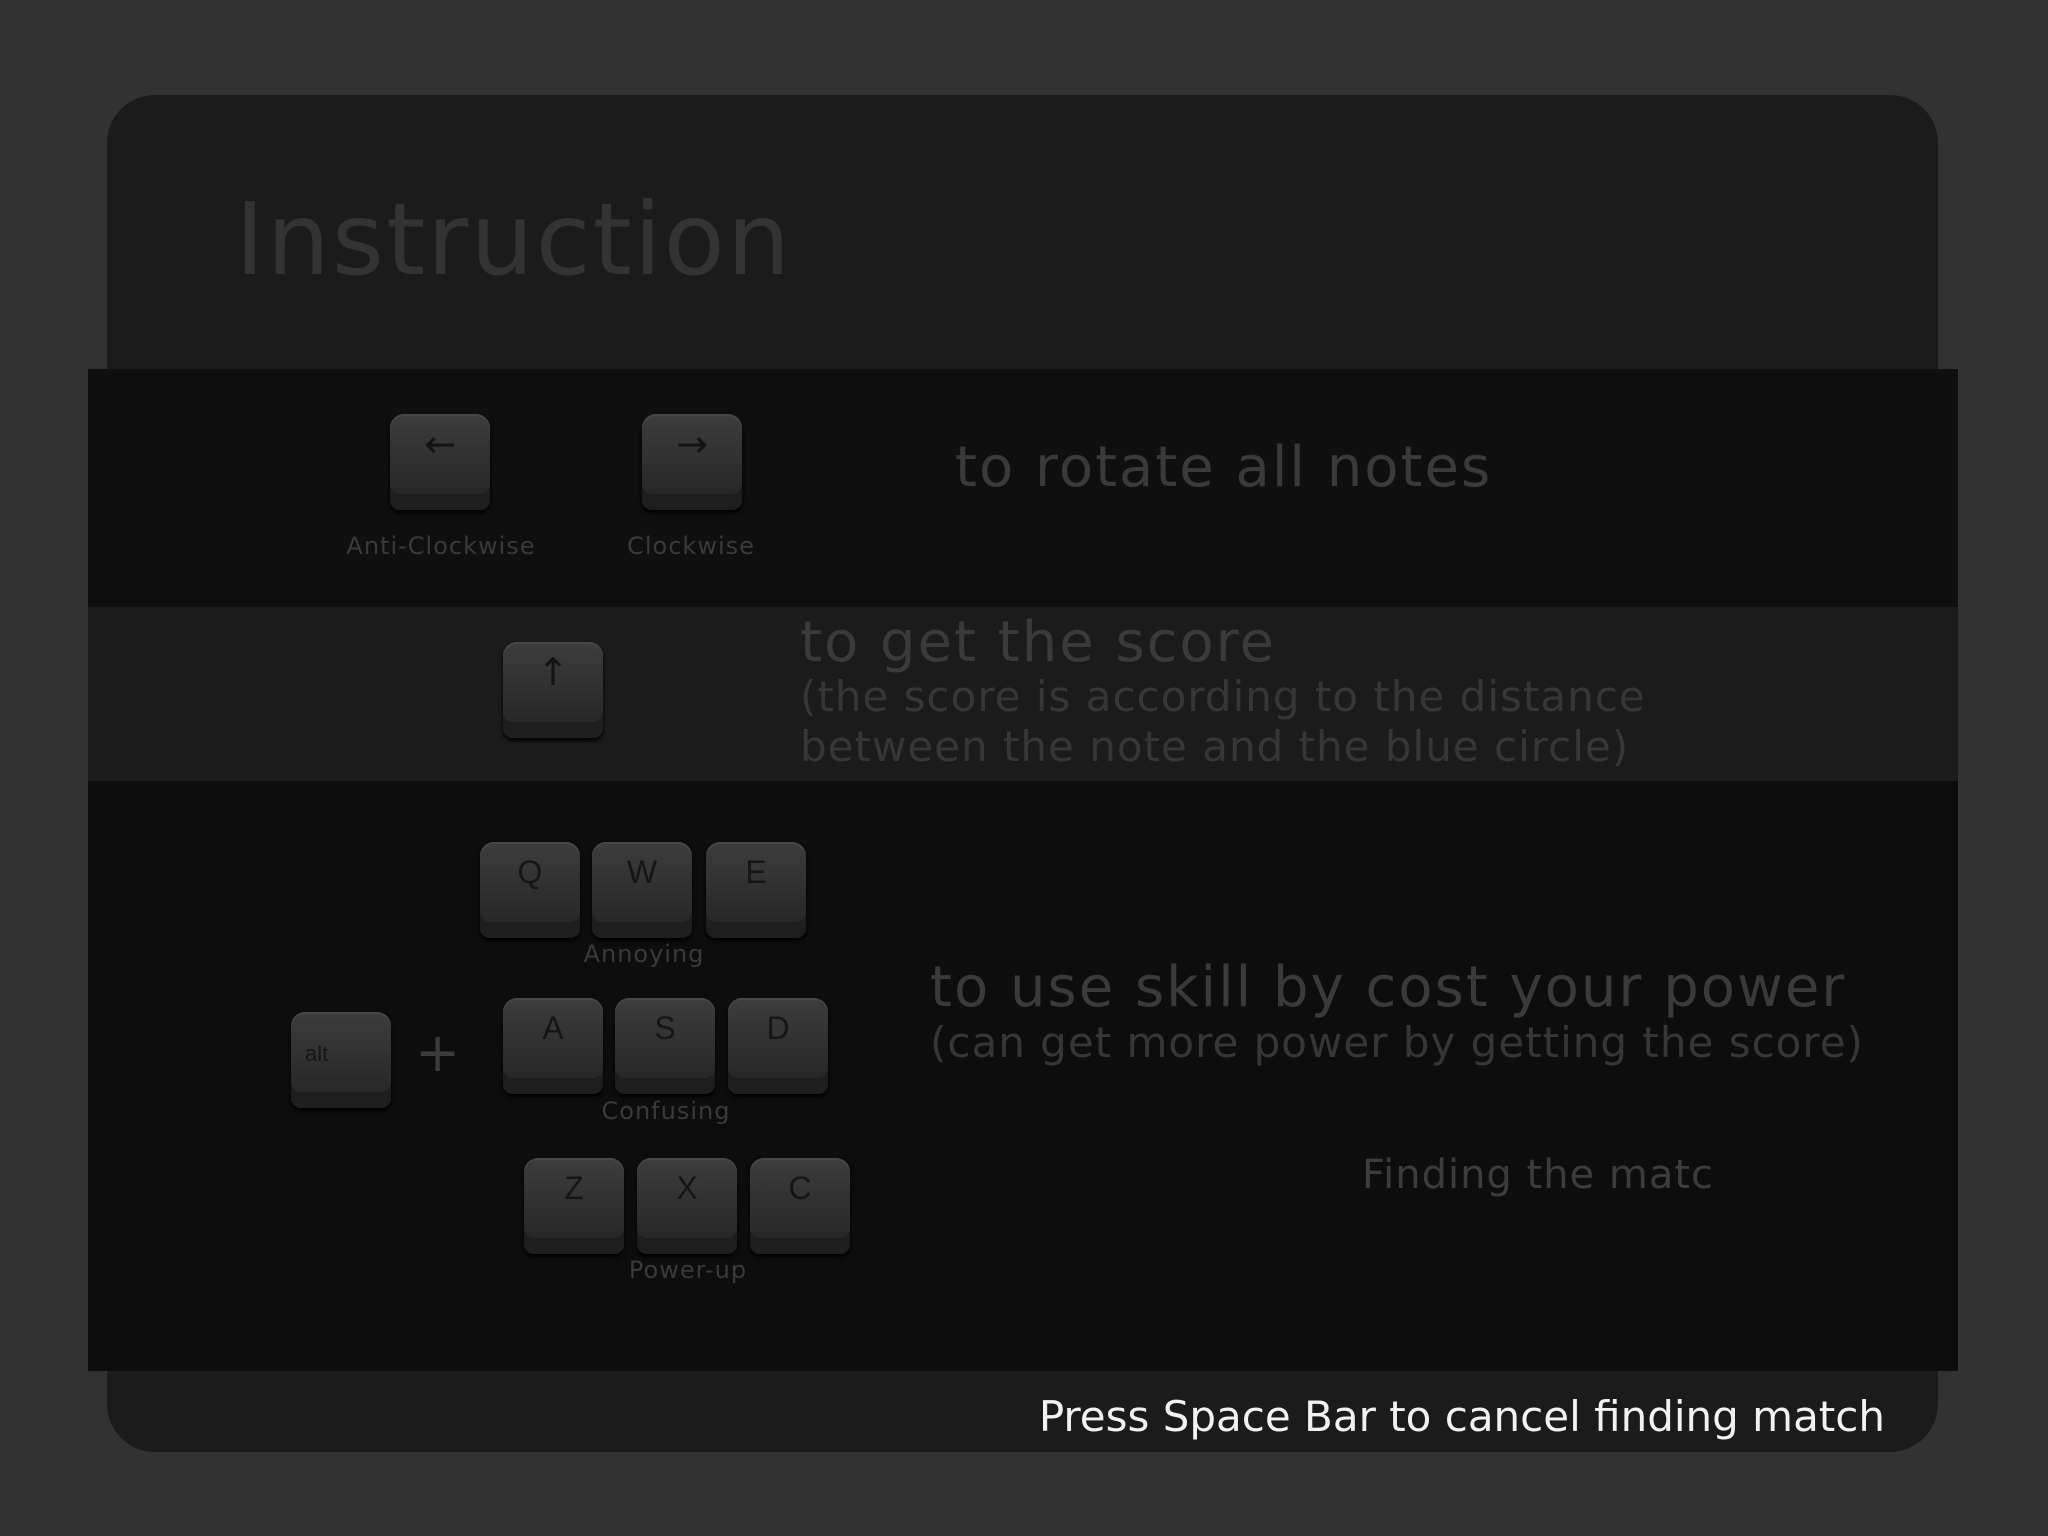 Image resolution: width=2048 pixels, height=1536 pixels. Describe the element at coordinates (644, 954) in the screenshot. I see `annoying-label: Annoying` at that location.